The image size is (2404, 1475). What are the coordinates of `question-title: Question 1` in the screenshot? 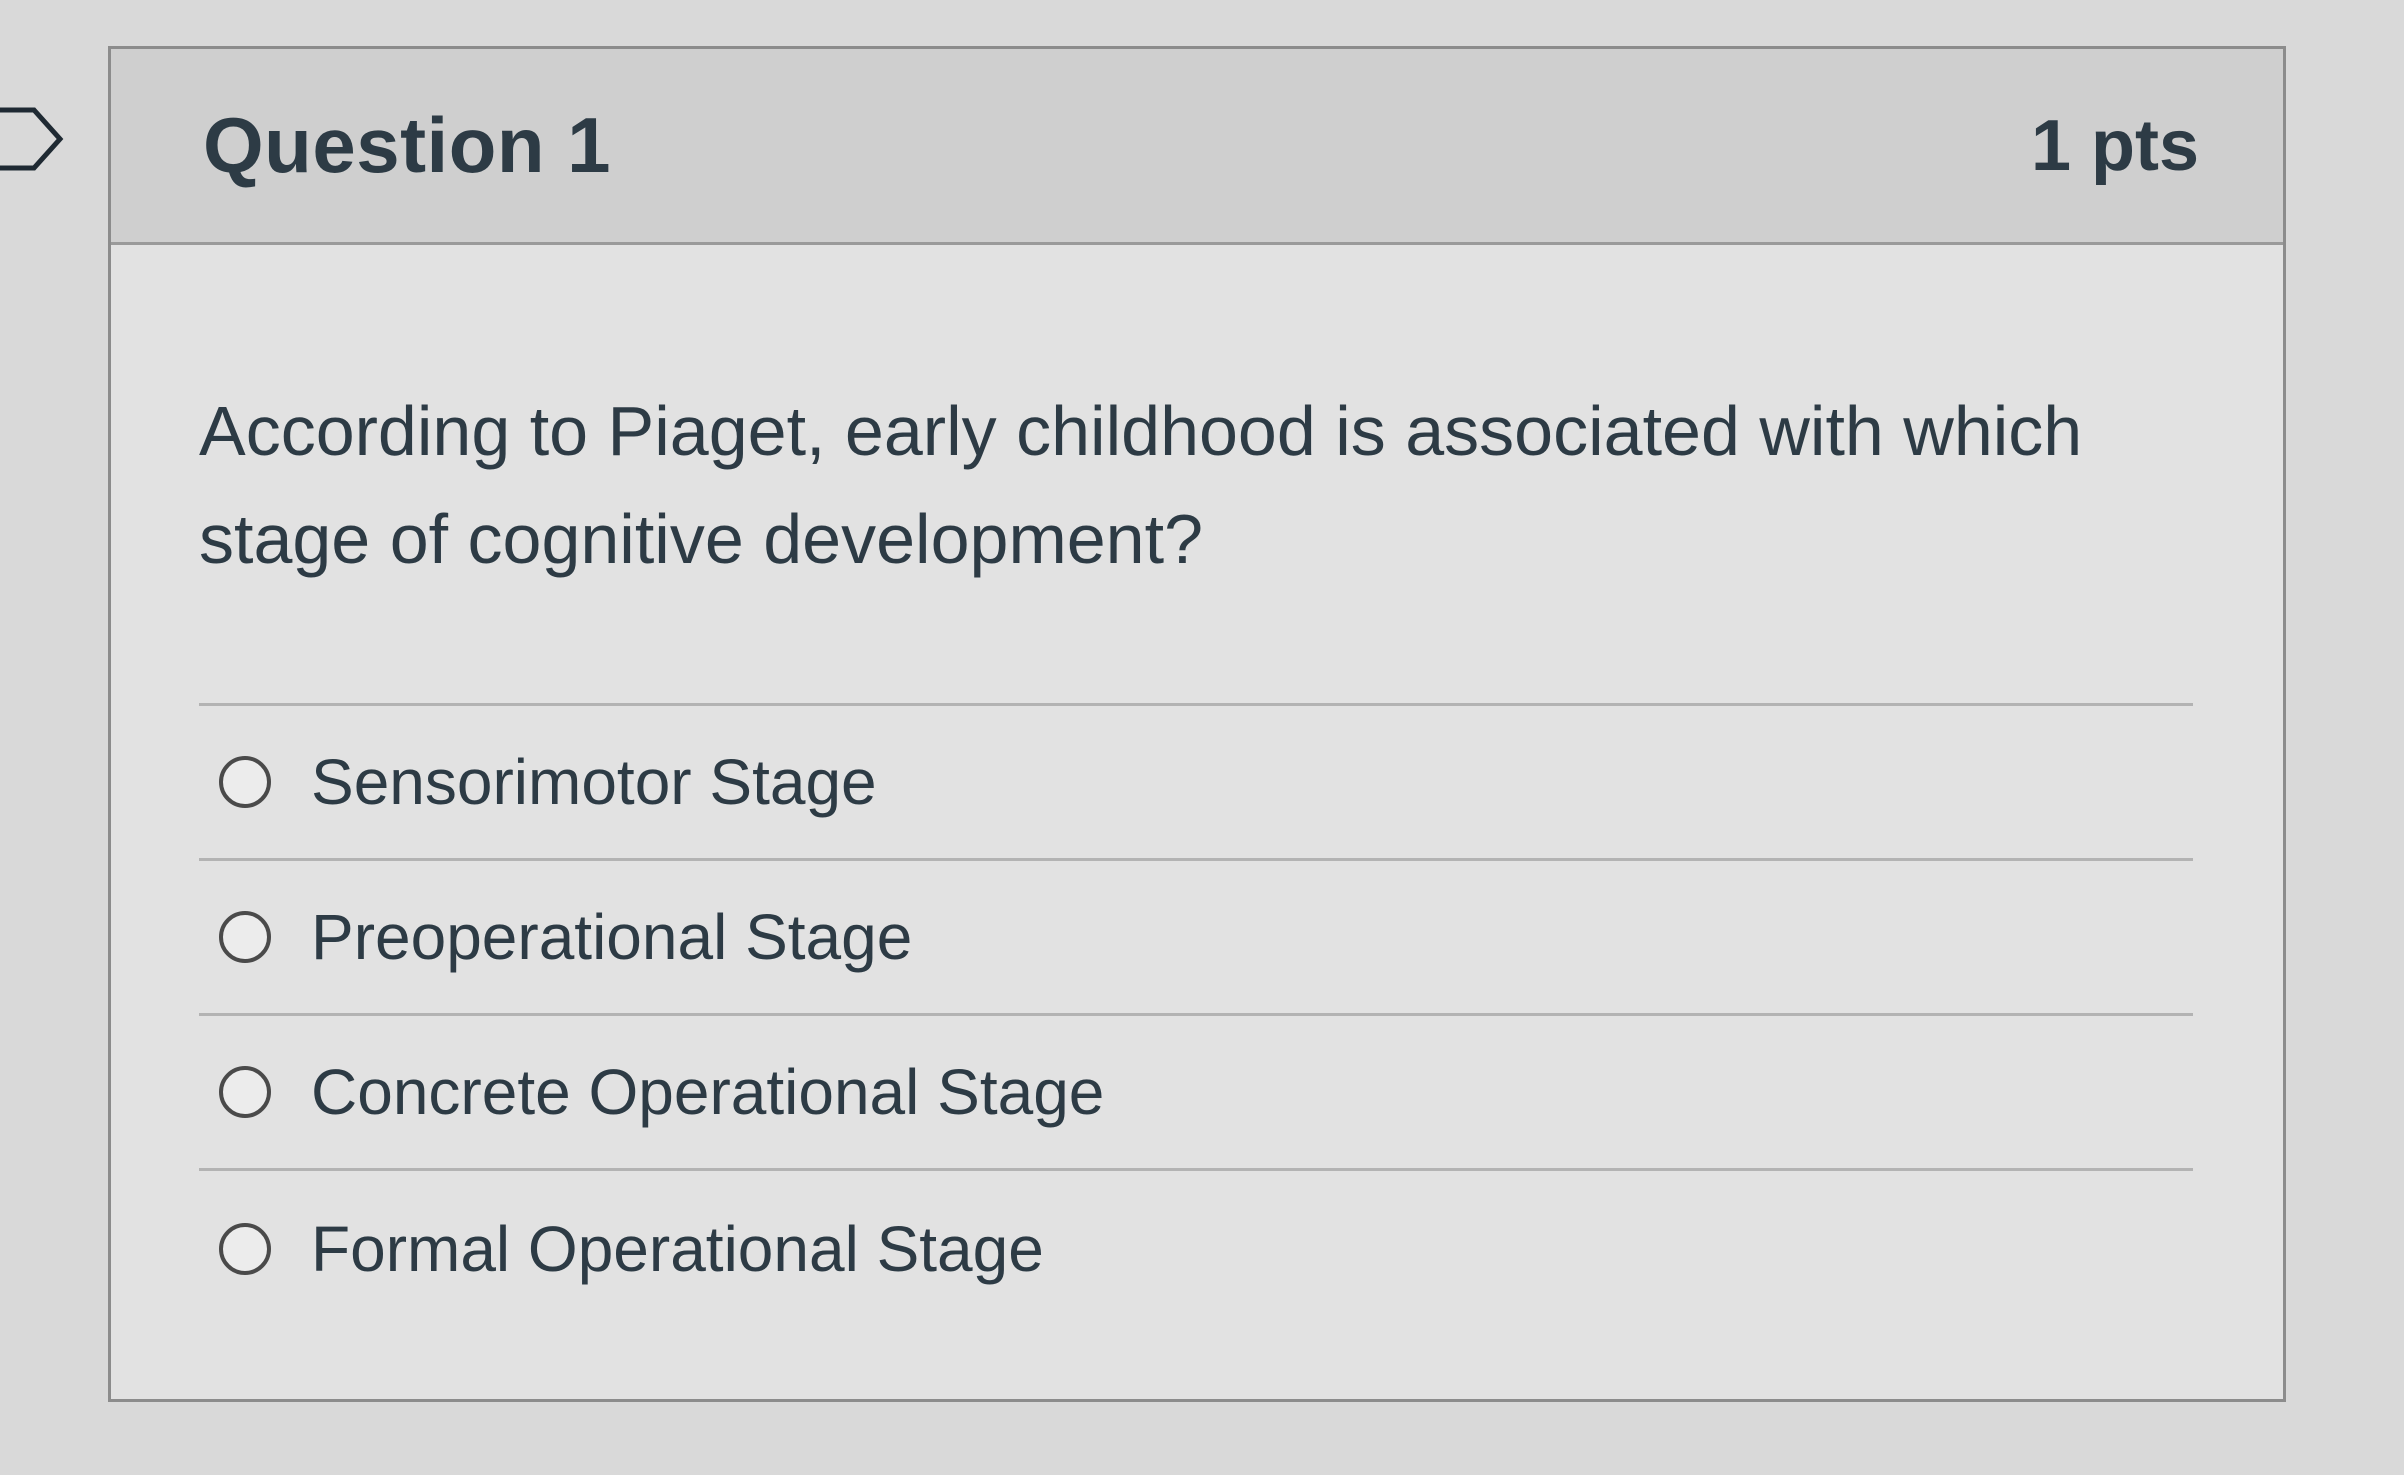 It's located at (407, 145).